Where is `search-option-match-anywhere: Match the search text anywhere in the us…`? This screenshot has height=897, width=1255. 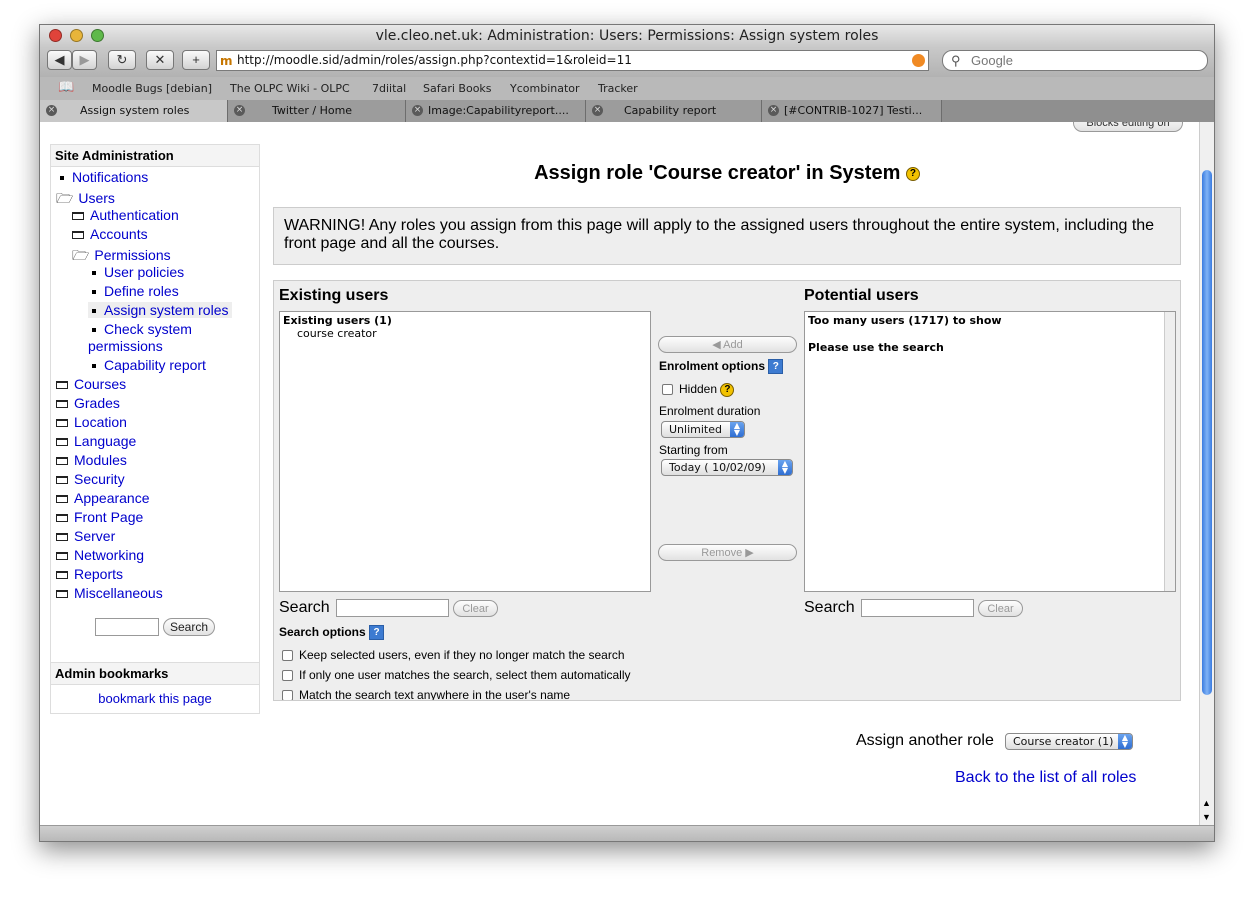
search-option-match-anywhere: Match the search text anywhere in the us… is located at coordinates (426, 694).